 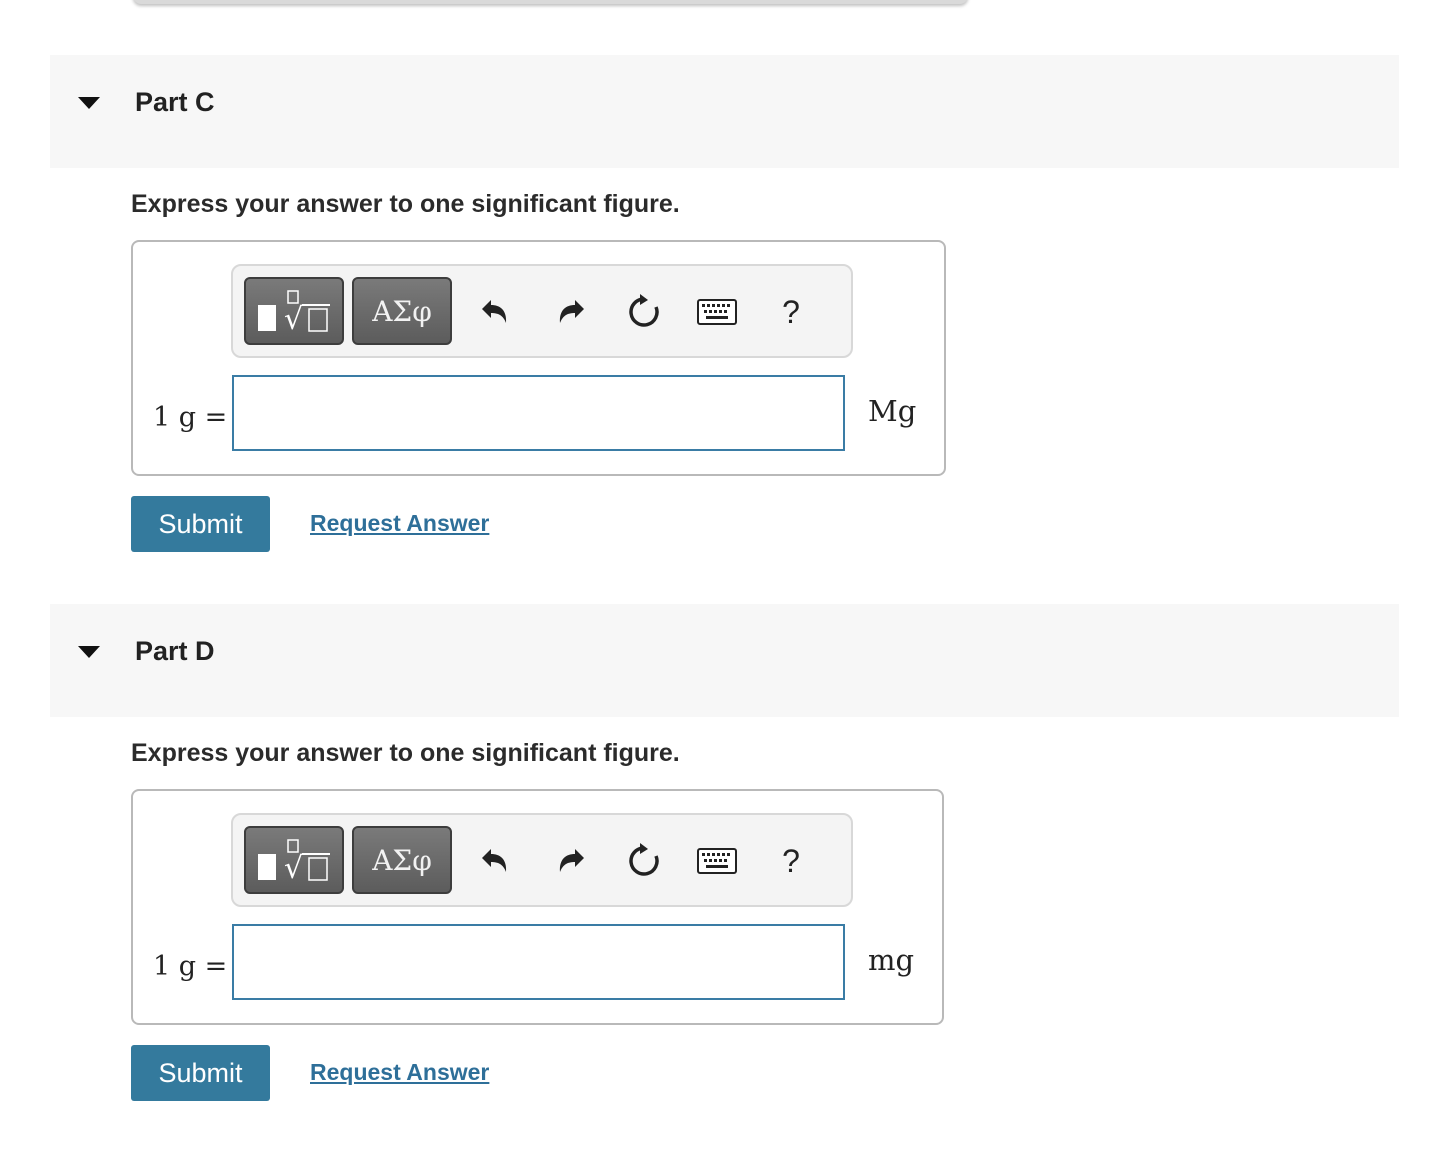 I want to click on previous-panel-edge, so click(x=550, y=2).